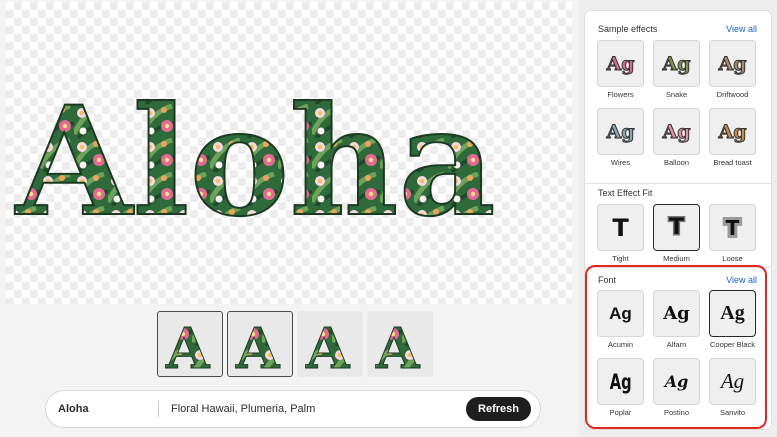  Describe the element at coordinates (620, 258) in the screenshot. I see `fit-label: Tight` at that location.